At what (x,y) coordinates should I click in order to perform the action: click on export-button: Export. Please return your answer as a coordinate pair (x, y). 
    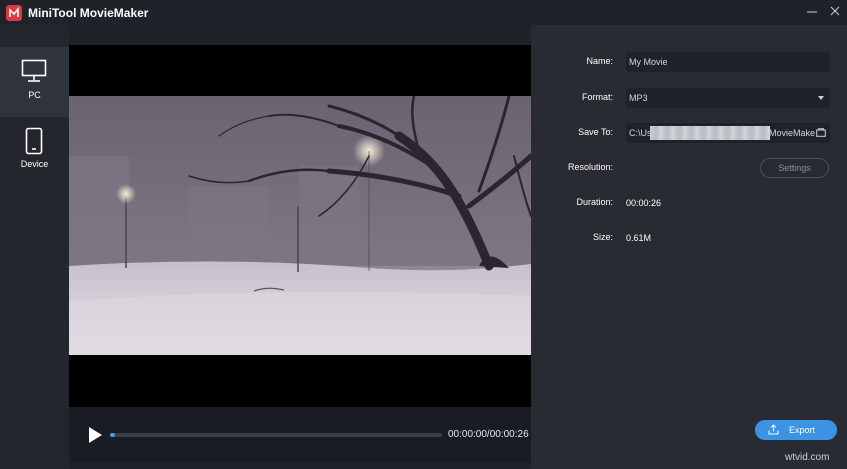
    Looking at the image, I should click on (796, 430).